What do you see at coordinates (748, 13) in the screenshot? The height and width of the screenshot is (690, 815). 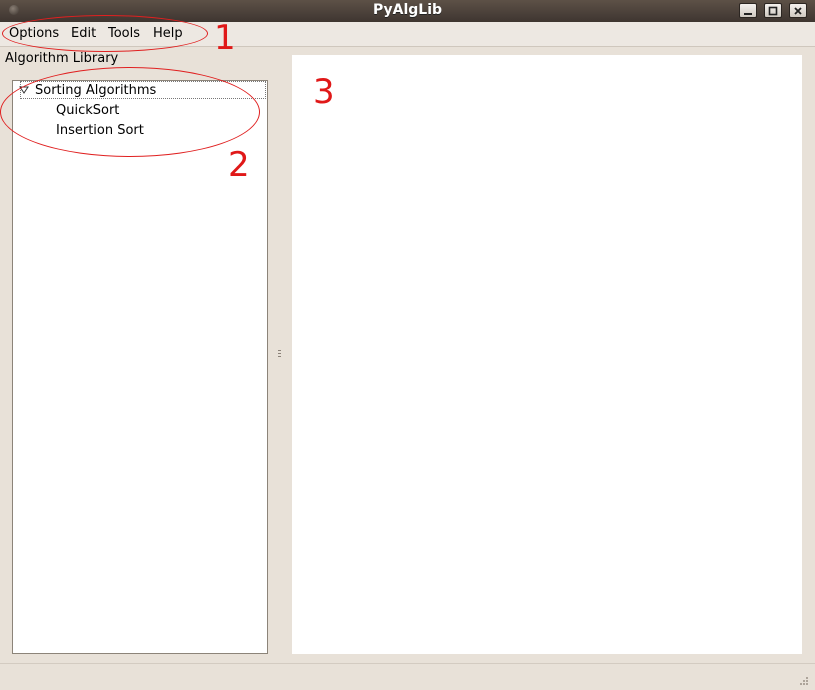 I see `minimize-icon` at bounding box center [748, 13].